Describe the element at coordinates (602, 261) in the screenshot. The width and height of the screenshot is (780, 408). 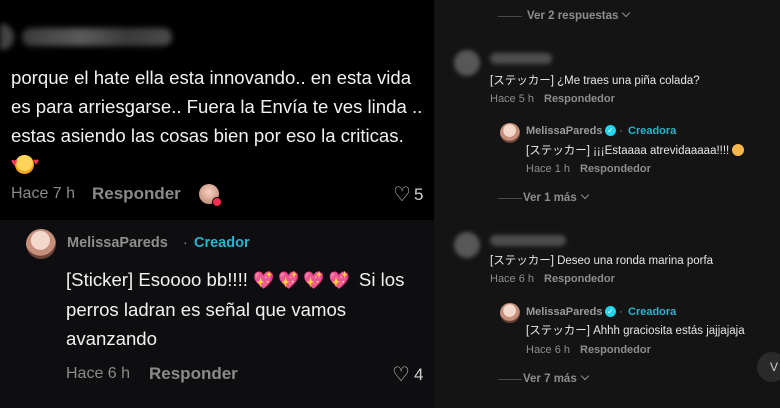
I see `comment-text: [ステッカー] Deseo una ronda marina porfa` at that location.